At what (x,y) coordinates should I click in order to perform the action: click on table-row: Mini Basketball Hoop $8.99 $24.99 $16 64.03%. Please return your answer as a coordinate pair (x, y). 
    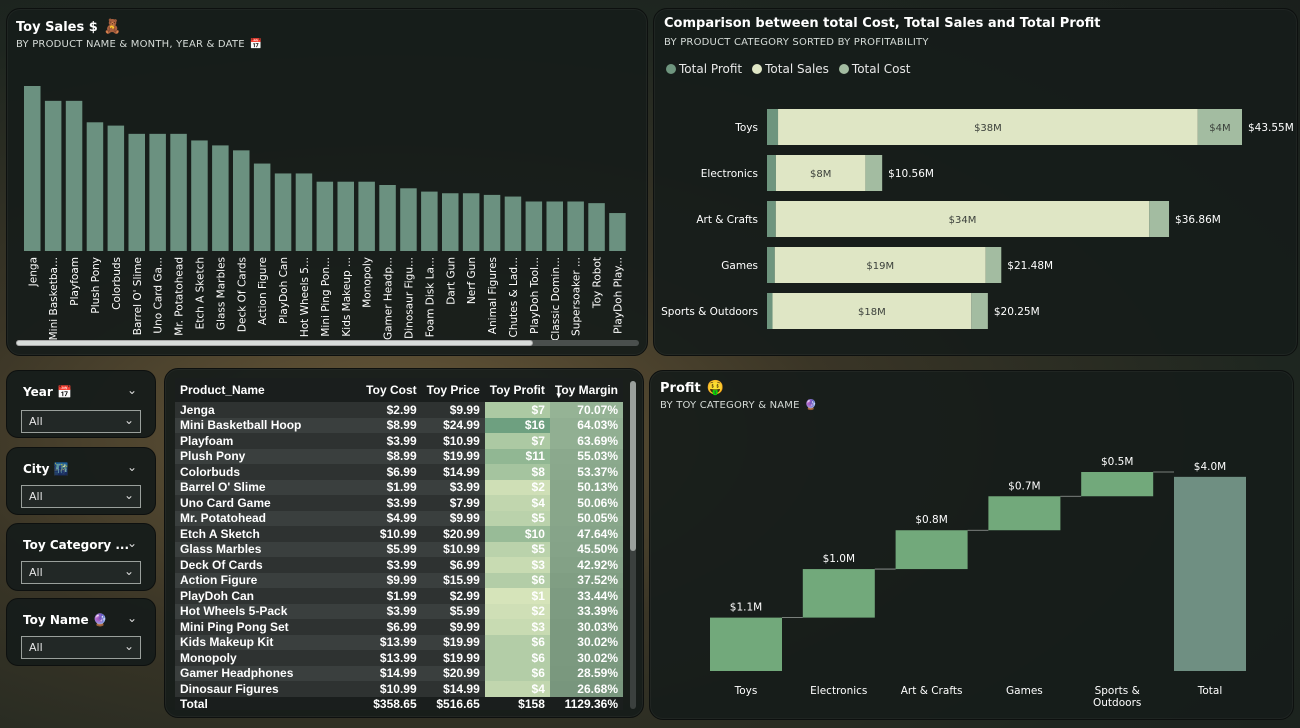
    Looking at the image, I should click on (399, 425).